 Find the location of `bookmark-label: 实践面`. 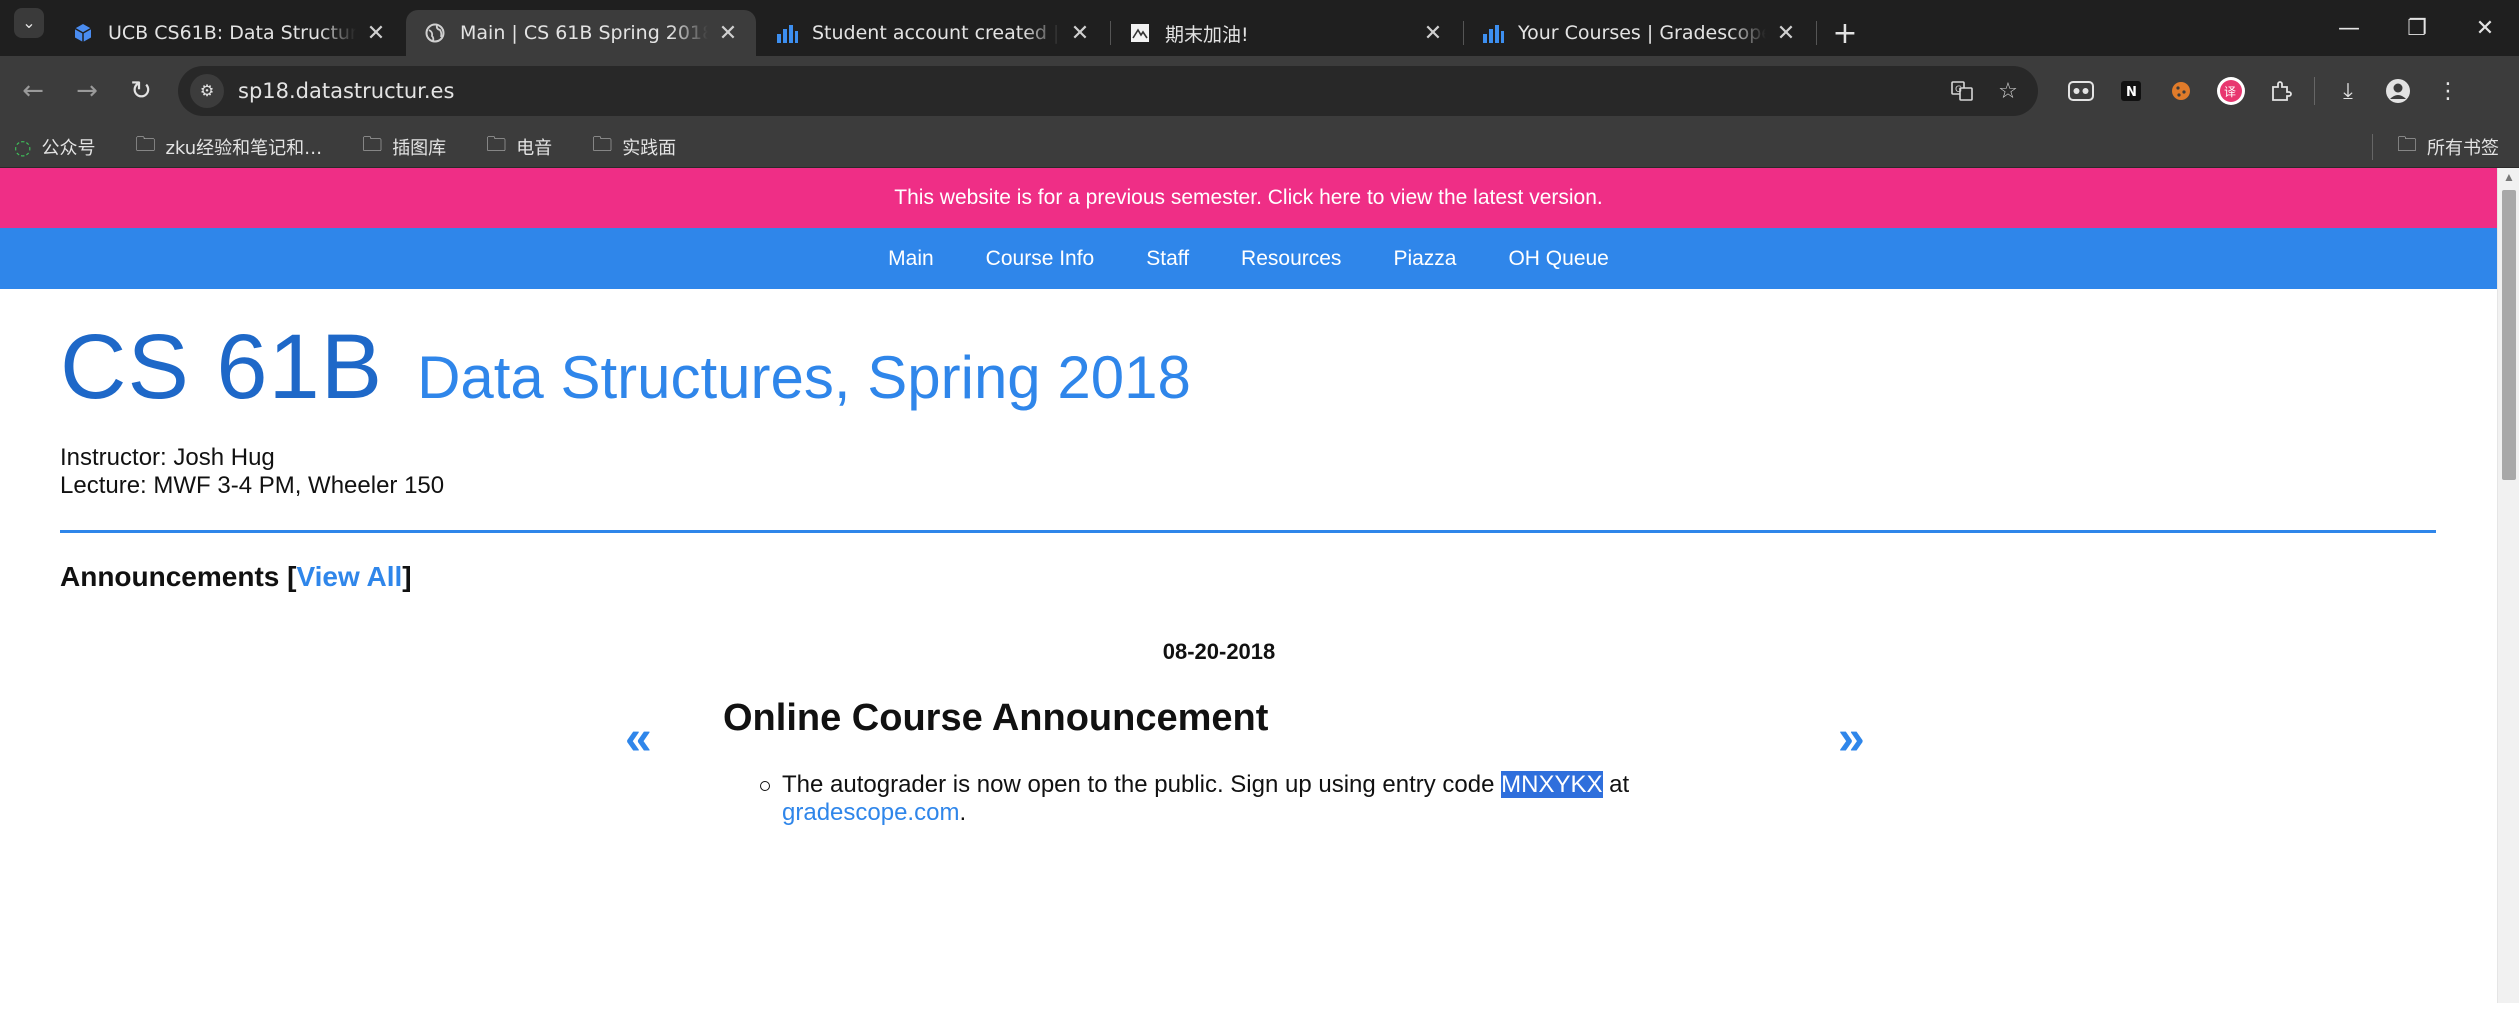

bookmark-label: 实践面 is located at coordinates (649, 148).